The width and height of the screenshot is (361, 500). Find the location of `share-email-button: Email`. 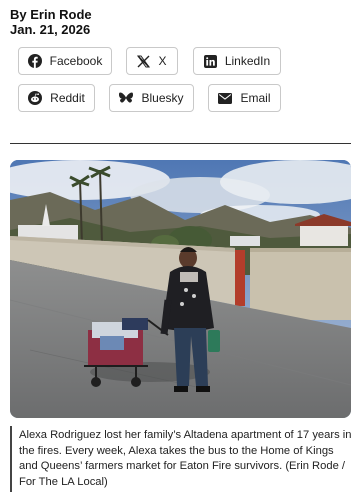

share-email-button: Email is located at coordinates (244, 98).